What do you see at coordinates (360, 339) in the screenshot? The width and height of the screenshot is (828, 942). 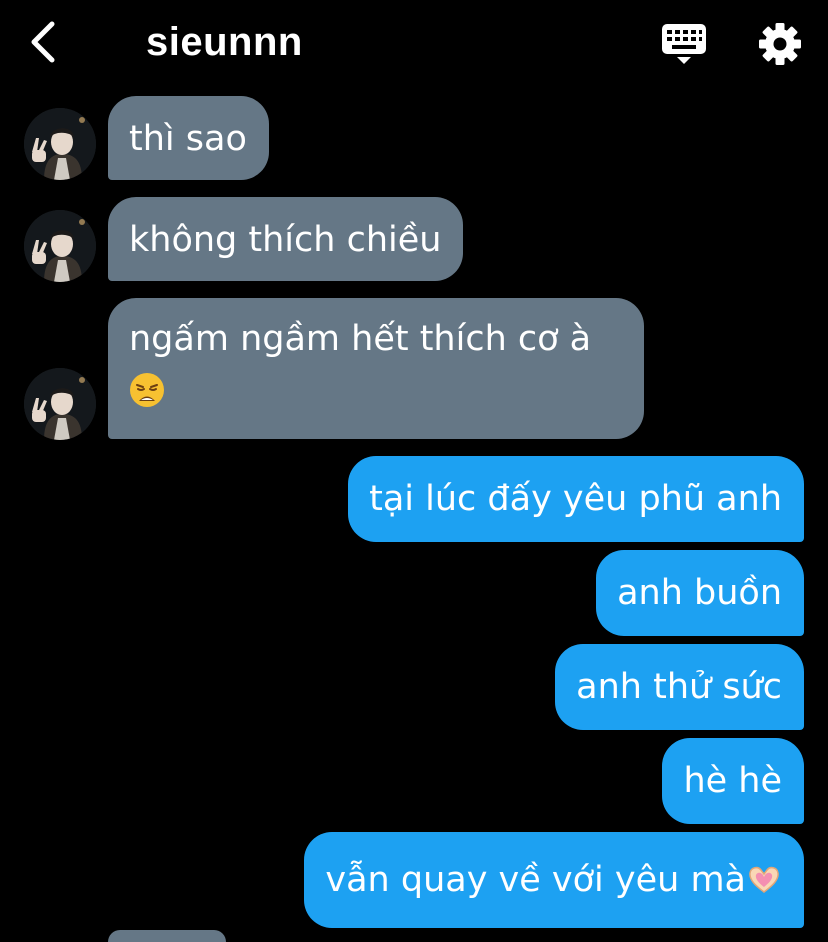 I see `message-text: ngấm ngầm hết thích cơ à` at bounding box center [360, 339].